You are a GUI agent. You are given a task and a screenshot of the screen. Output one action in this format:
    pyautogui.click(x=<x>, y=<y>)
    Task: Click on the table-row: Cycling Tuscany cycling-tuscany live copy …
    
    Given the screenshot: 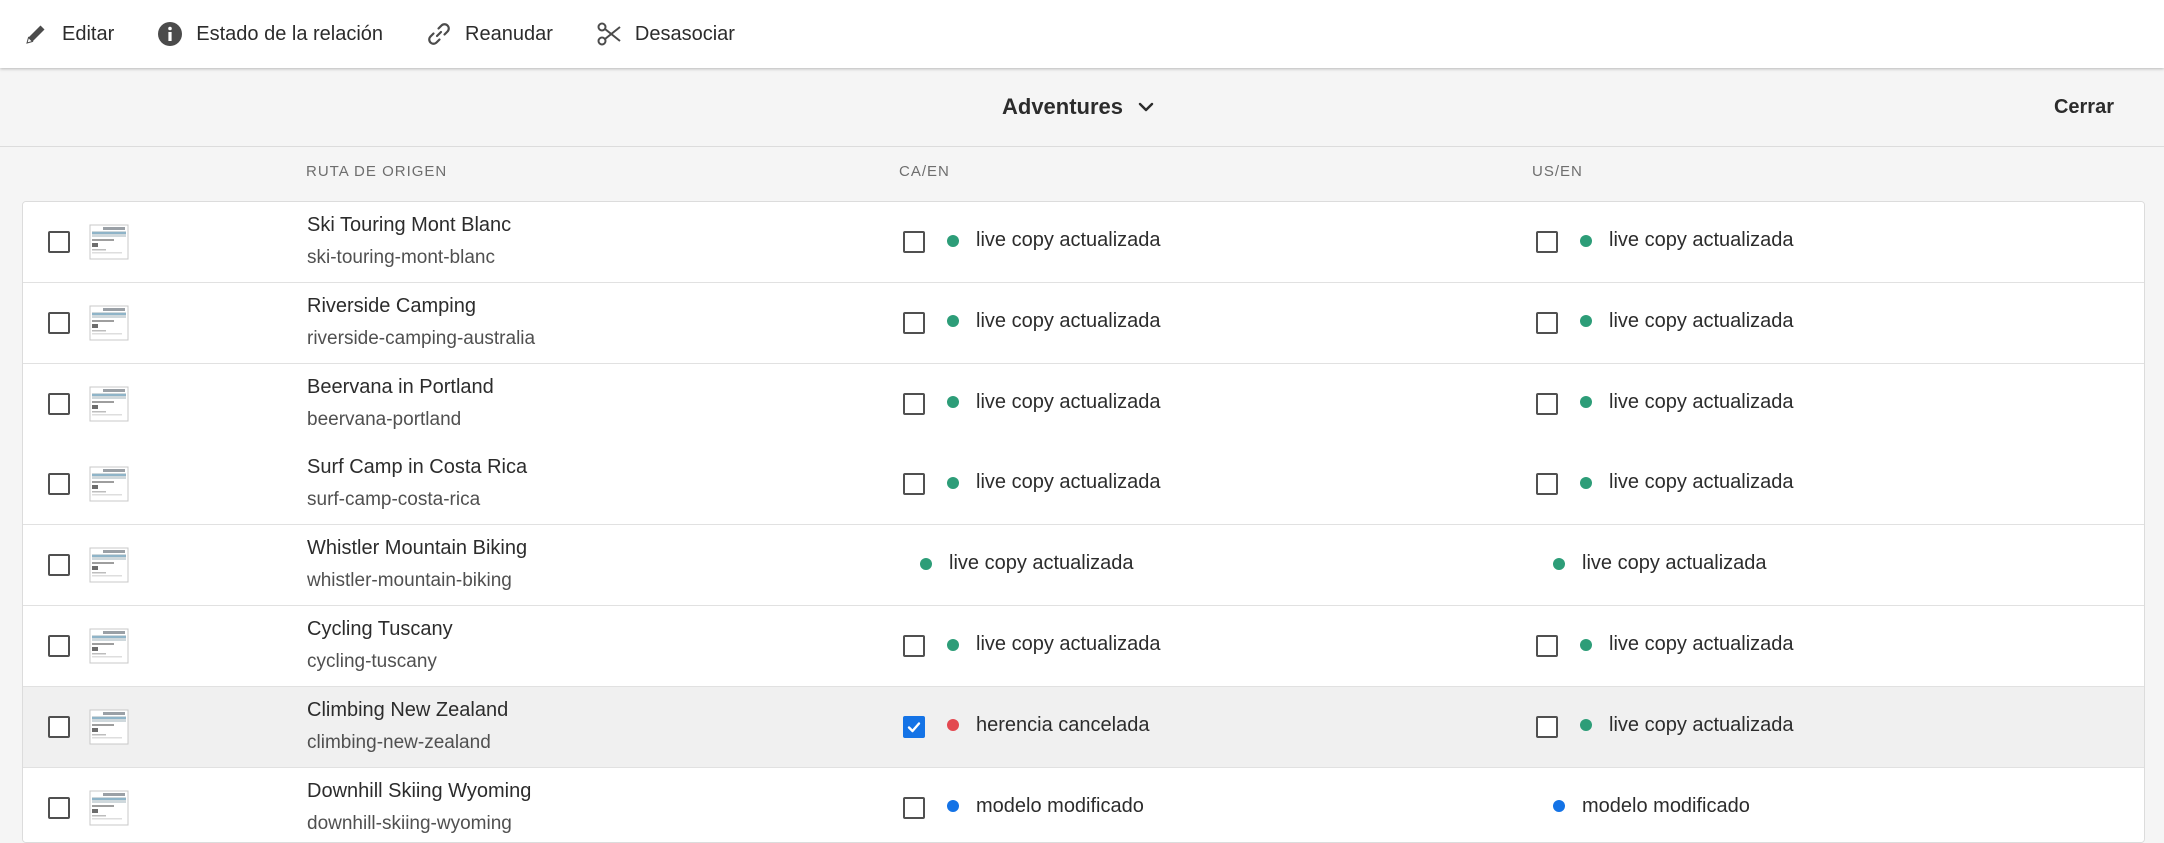 What is the action you would take?
    pyautogui.click(x=1083, y=646)
    